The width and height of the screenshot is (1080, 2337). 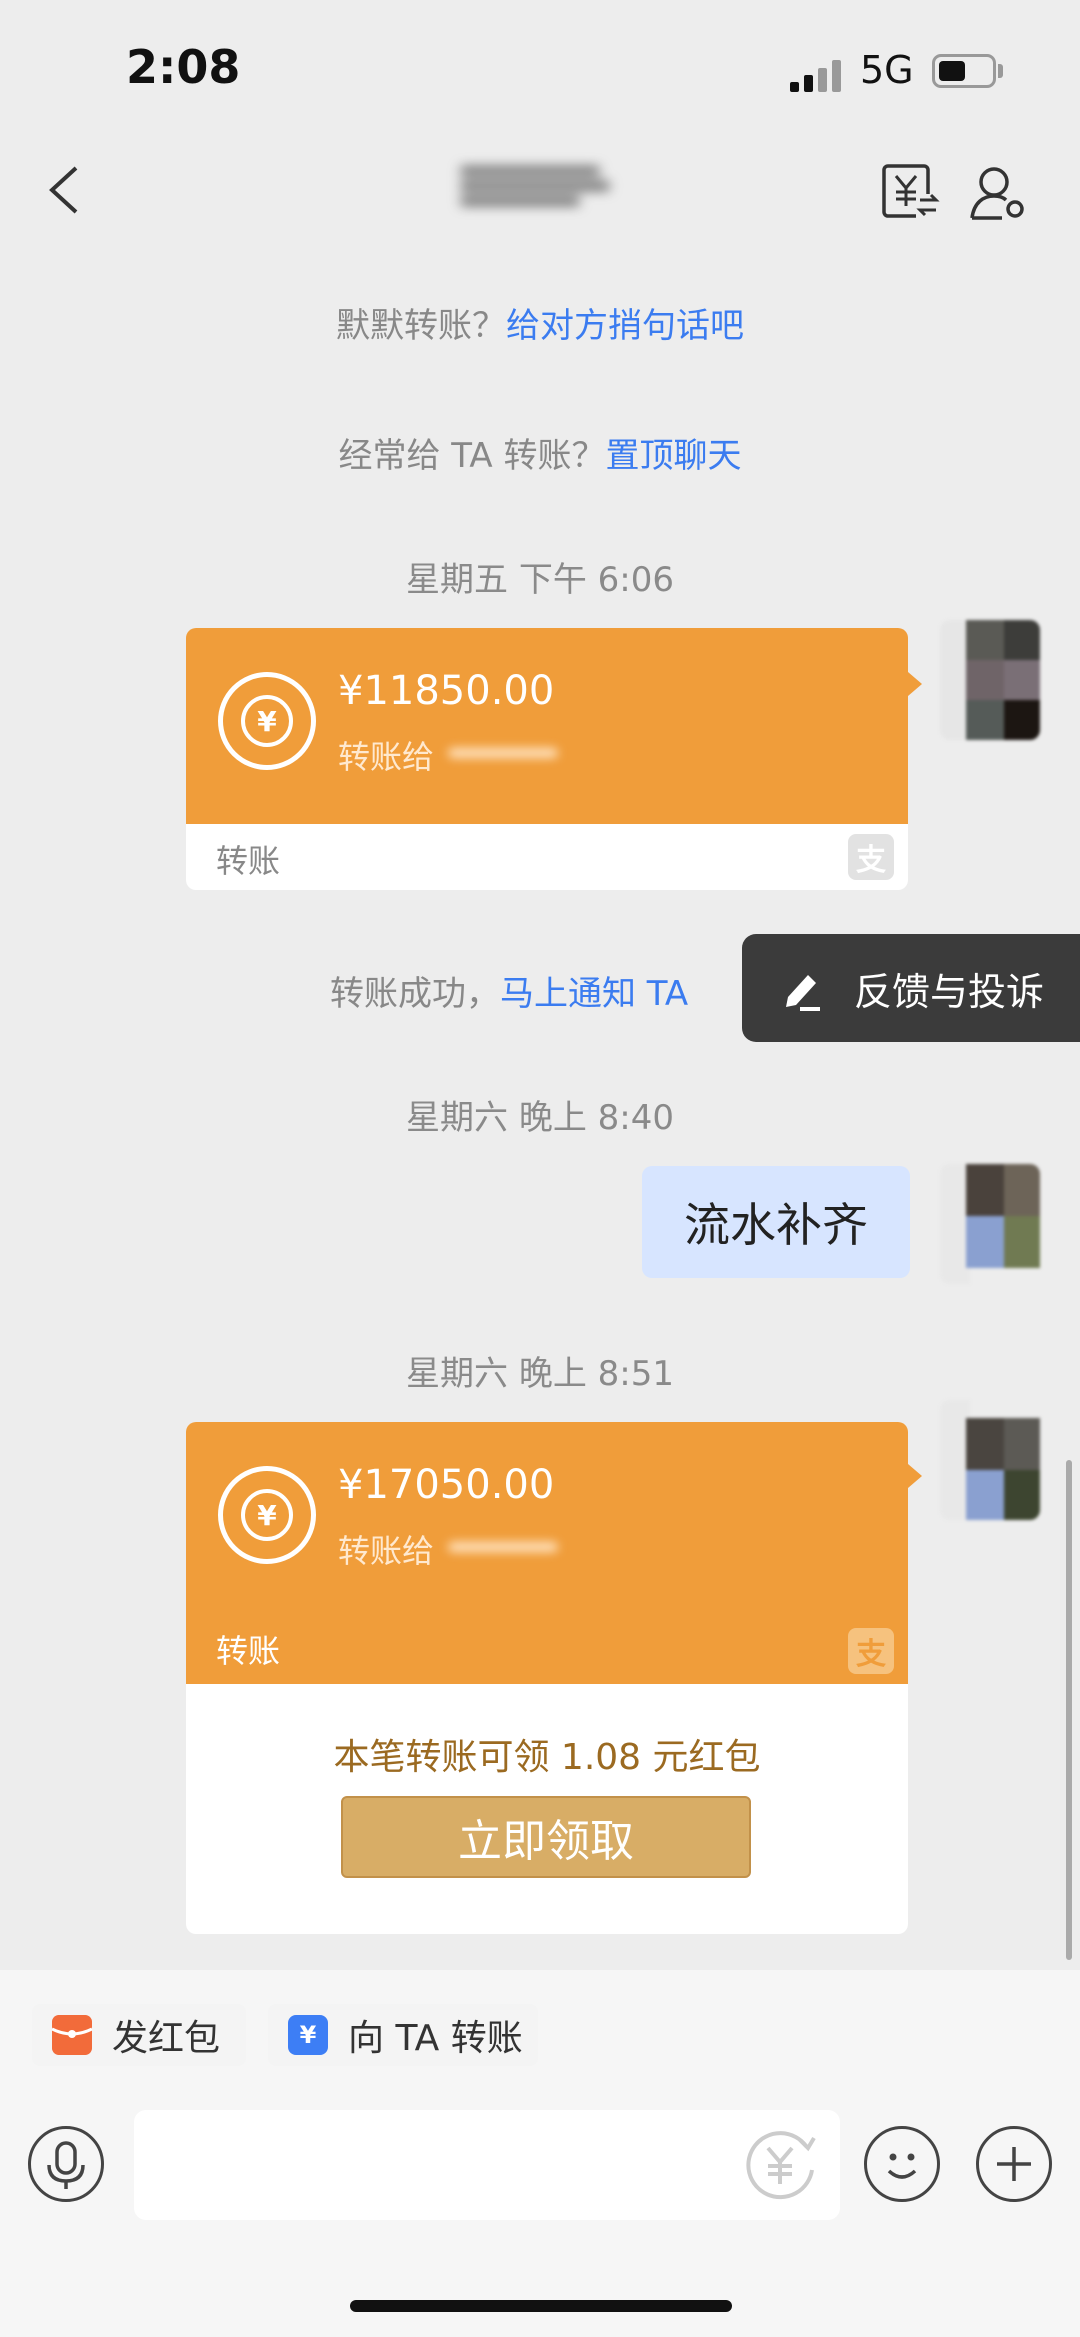 I want to click on text-message-bubble: 流水补齐, so click(x=776, y=1222).